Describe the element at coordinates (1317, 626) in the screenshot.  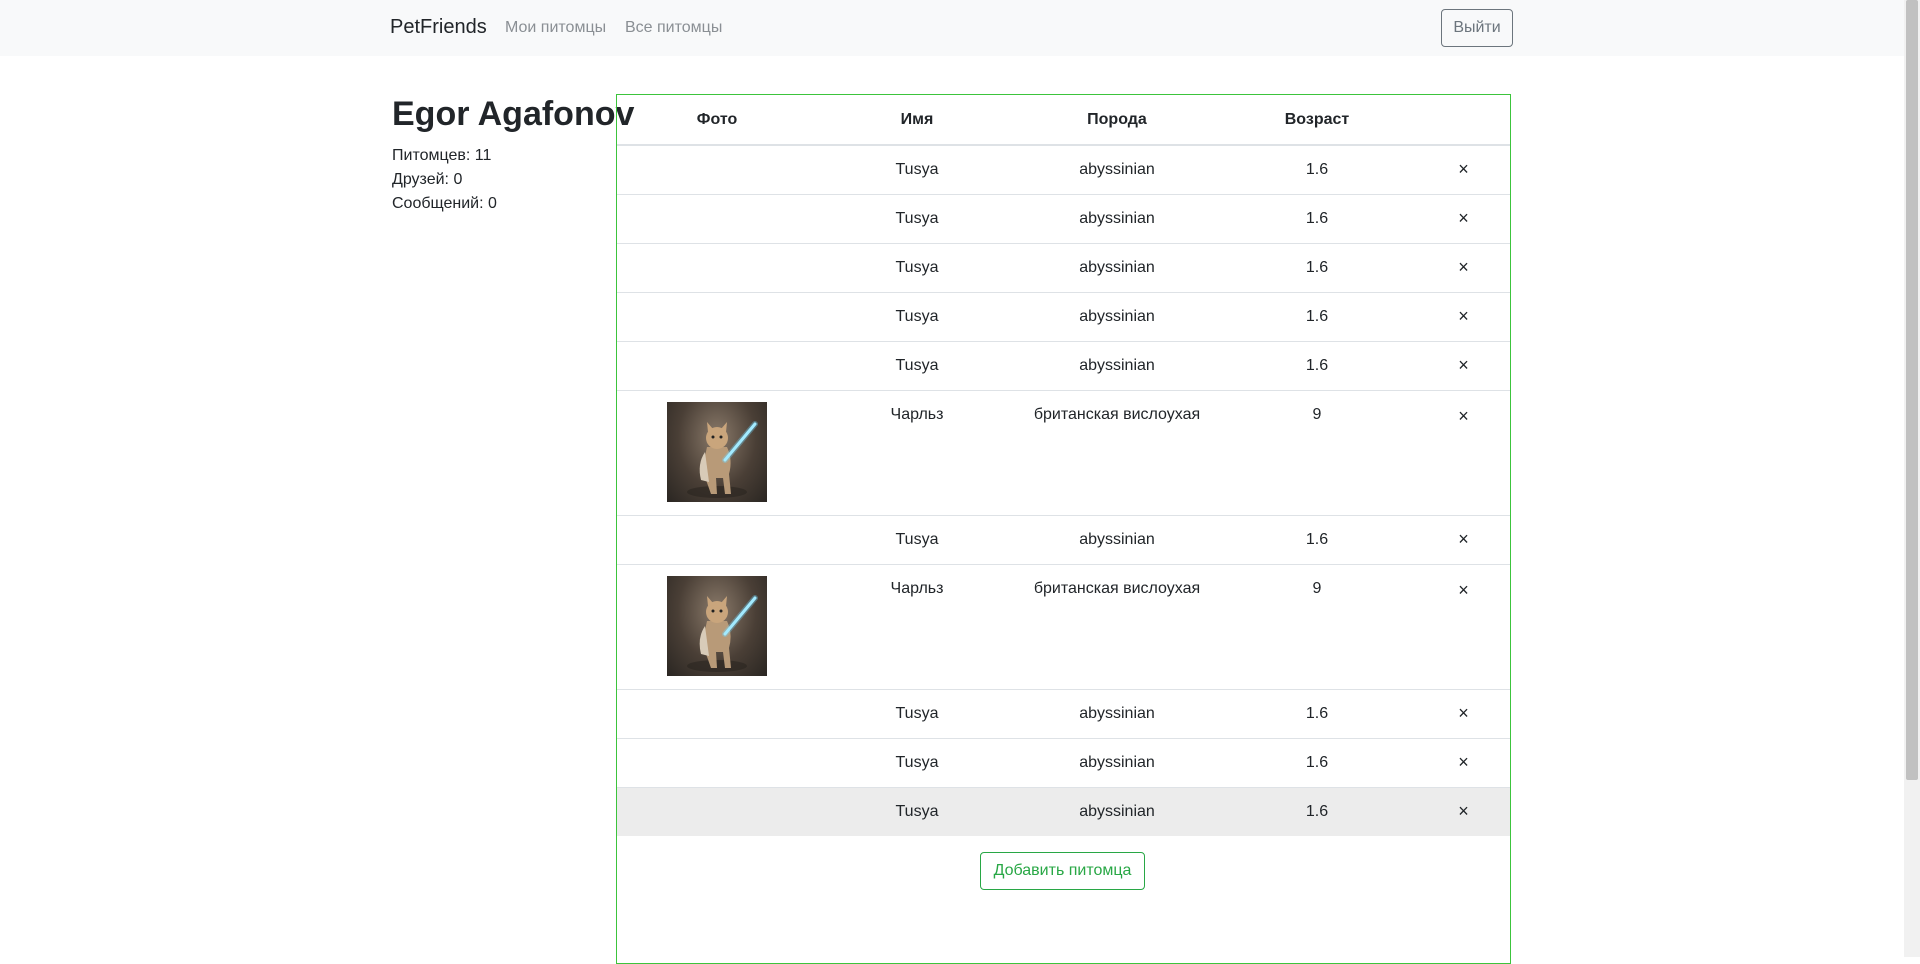
I see `pet-age: 9` at that location.